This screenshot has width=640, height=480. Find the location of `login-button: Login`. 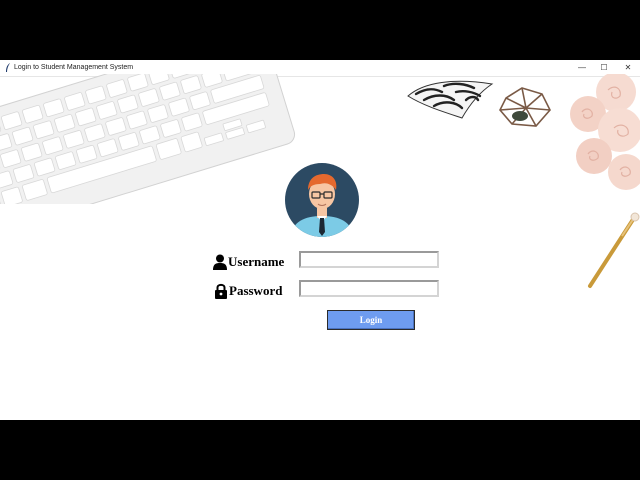

login-button: Login is located at coordinates (371, 320).